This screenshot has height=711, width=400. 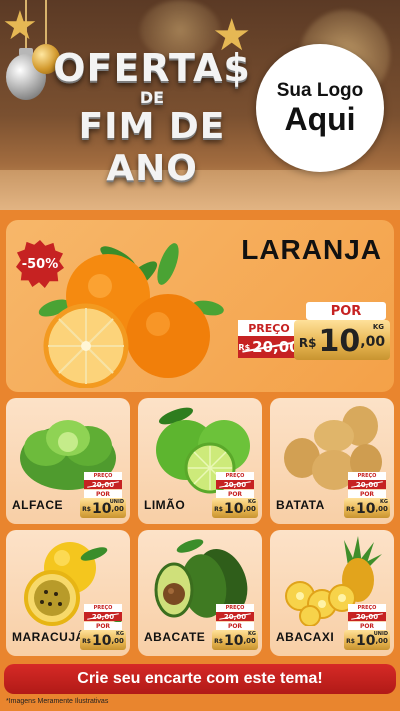 What do you see at coordinates (48, 637) in the screenshot?
I see `product-name: MARACUJÁ` at bounding box center [48, 637].